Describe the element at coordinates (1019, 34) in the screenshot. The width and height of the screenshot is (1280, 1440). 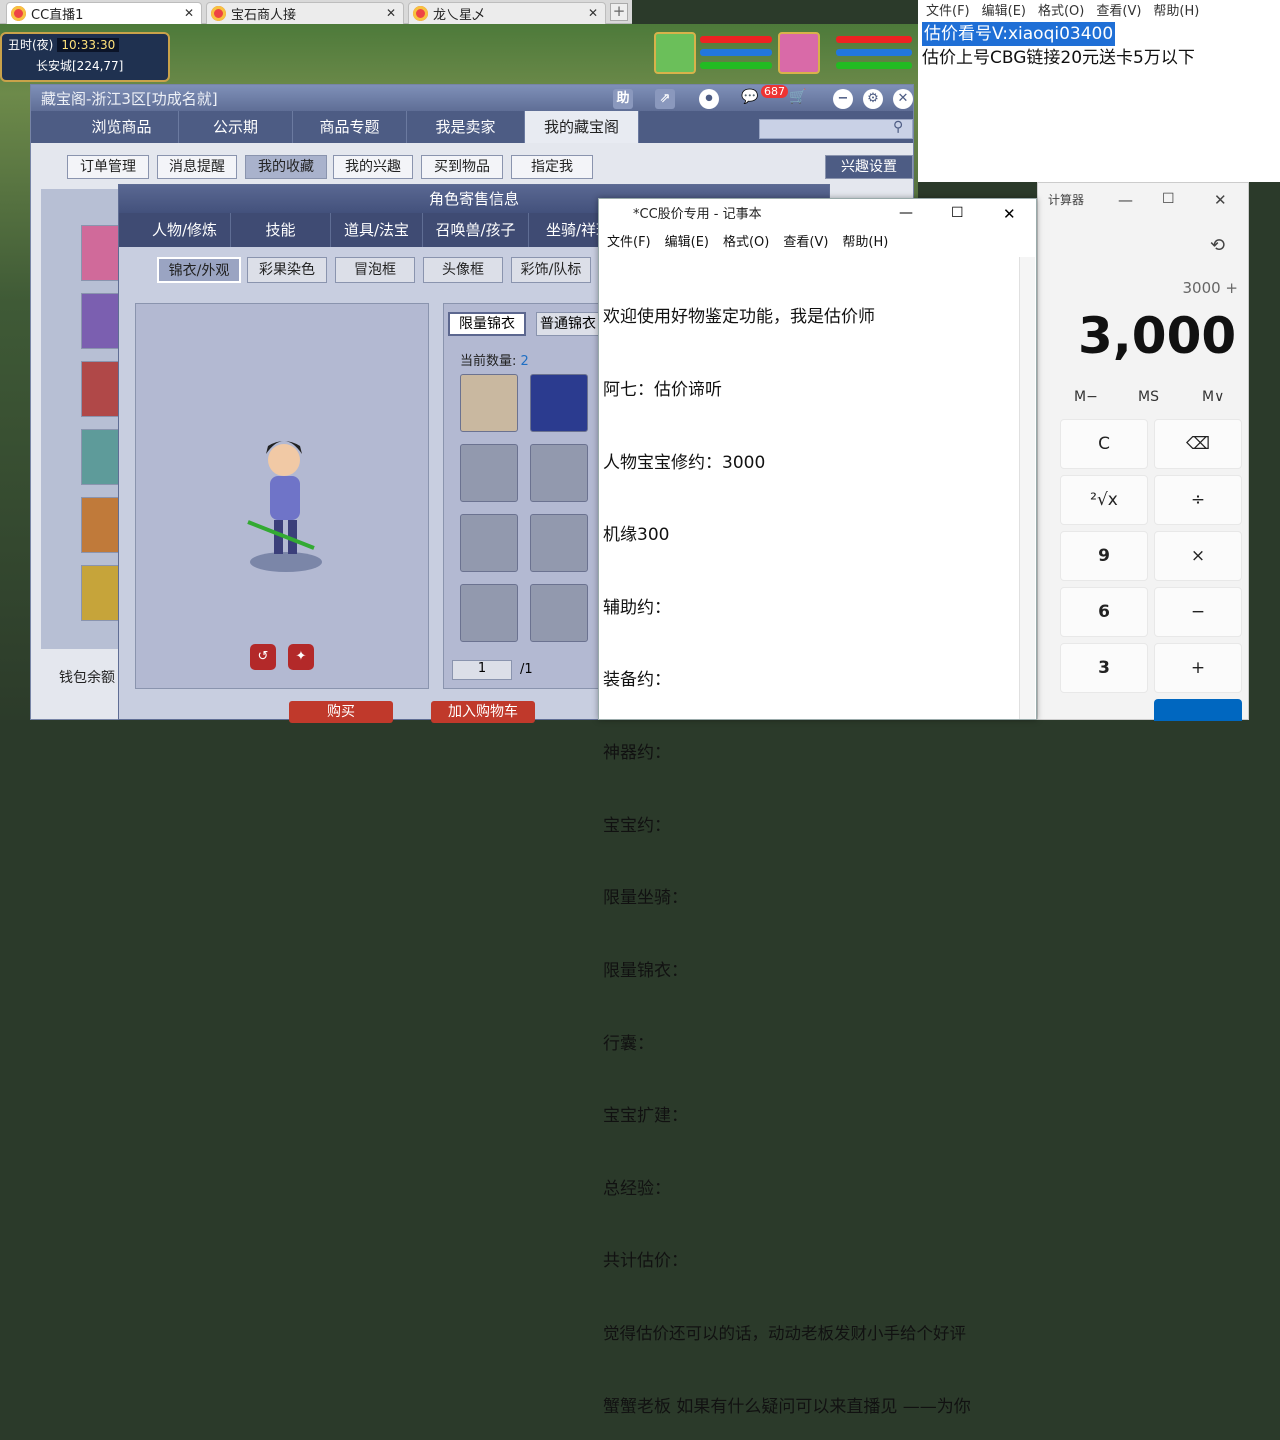
I see `selected-text-line: 估价看号V:xiaoqi03400` at that location.